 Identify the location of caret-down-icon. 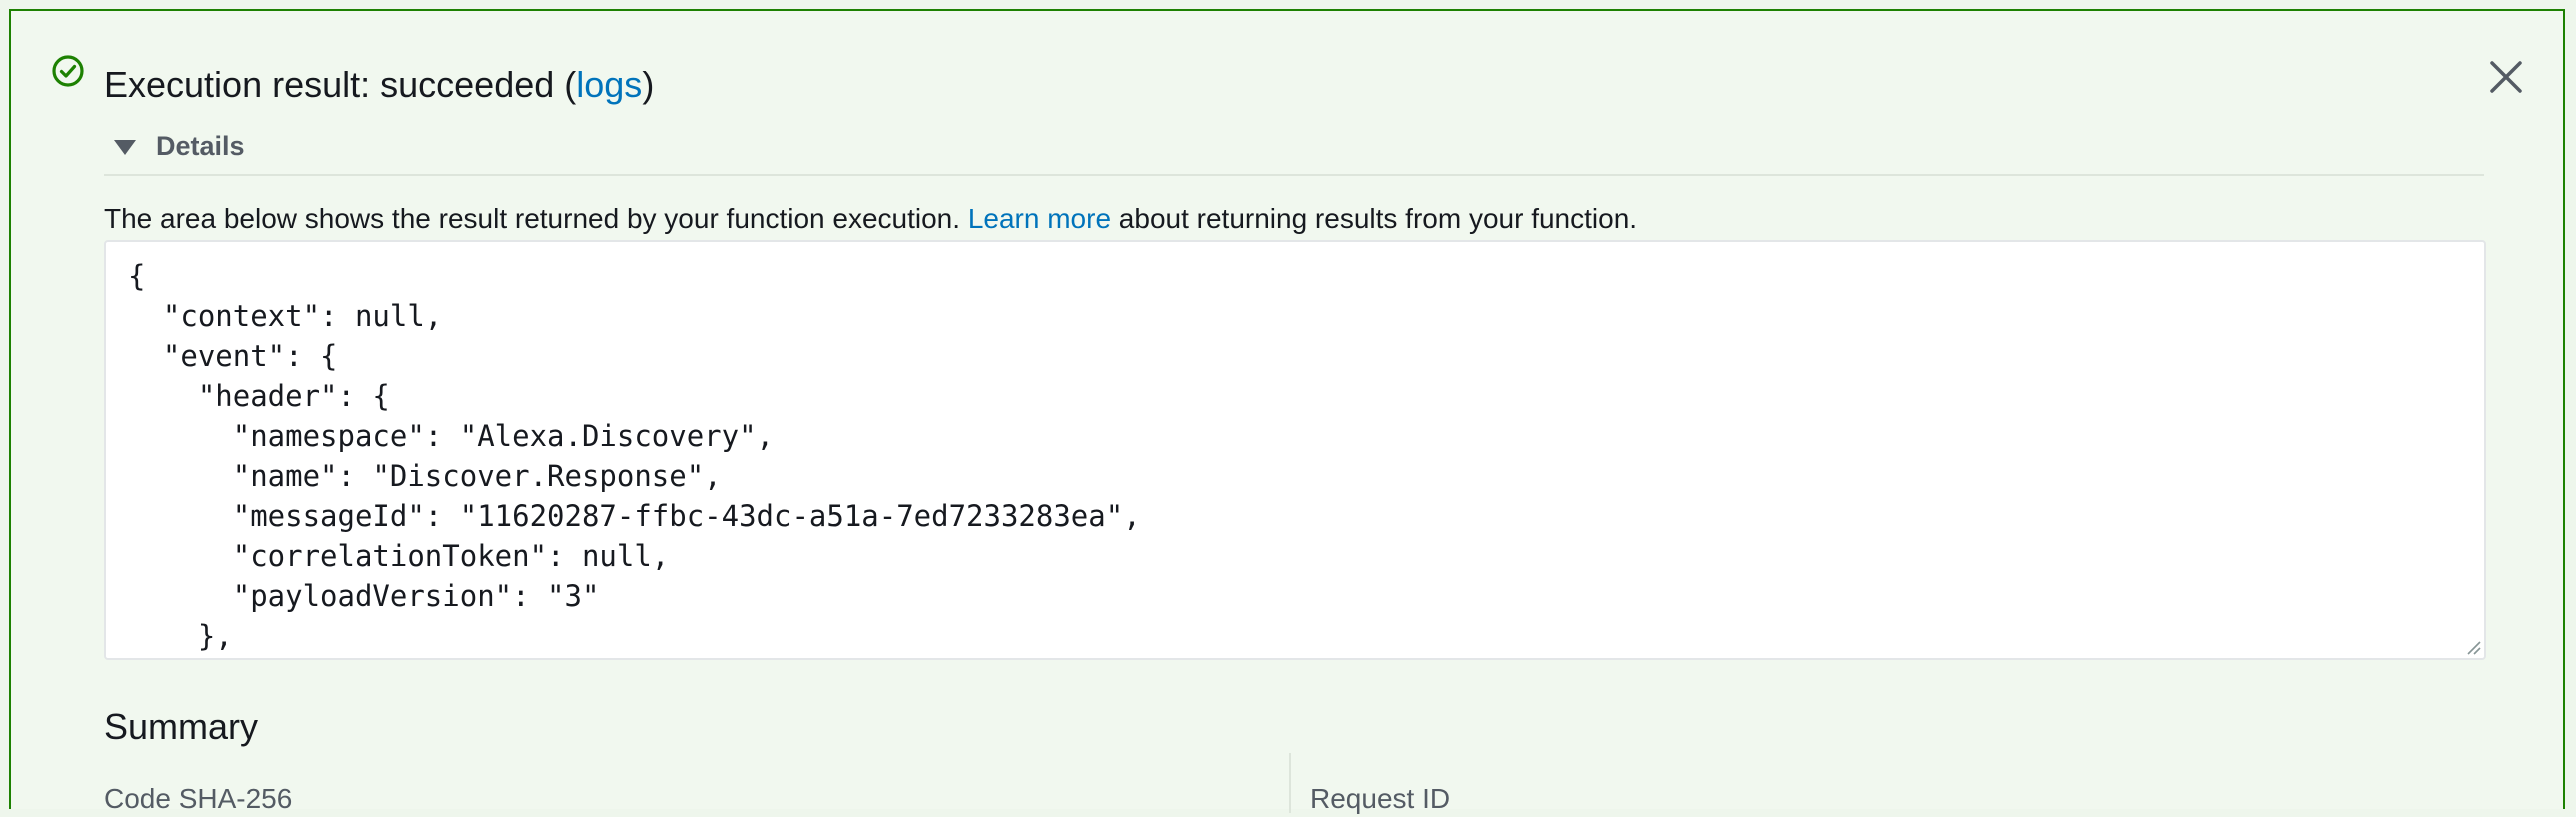
(125, 147).